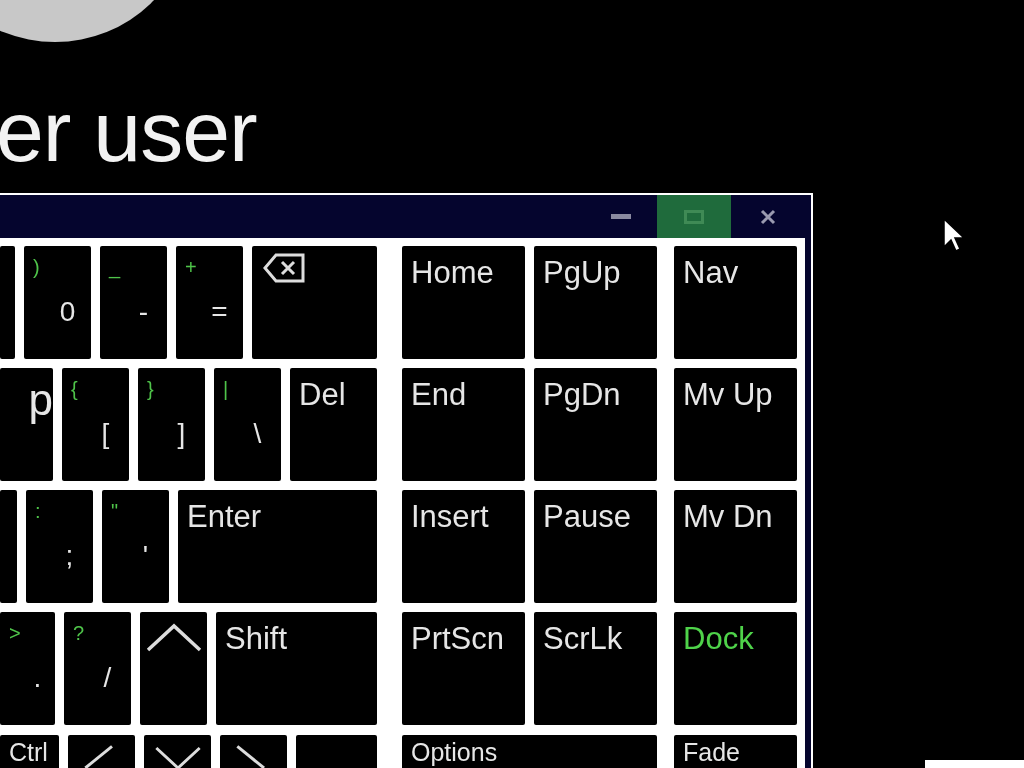 Image resolution: width=1024 pixels, height=768 pixels. I want to click on key: " ', so click(135, 546).